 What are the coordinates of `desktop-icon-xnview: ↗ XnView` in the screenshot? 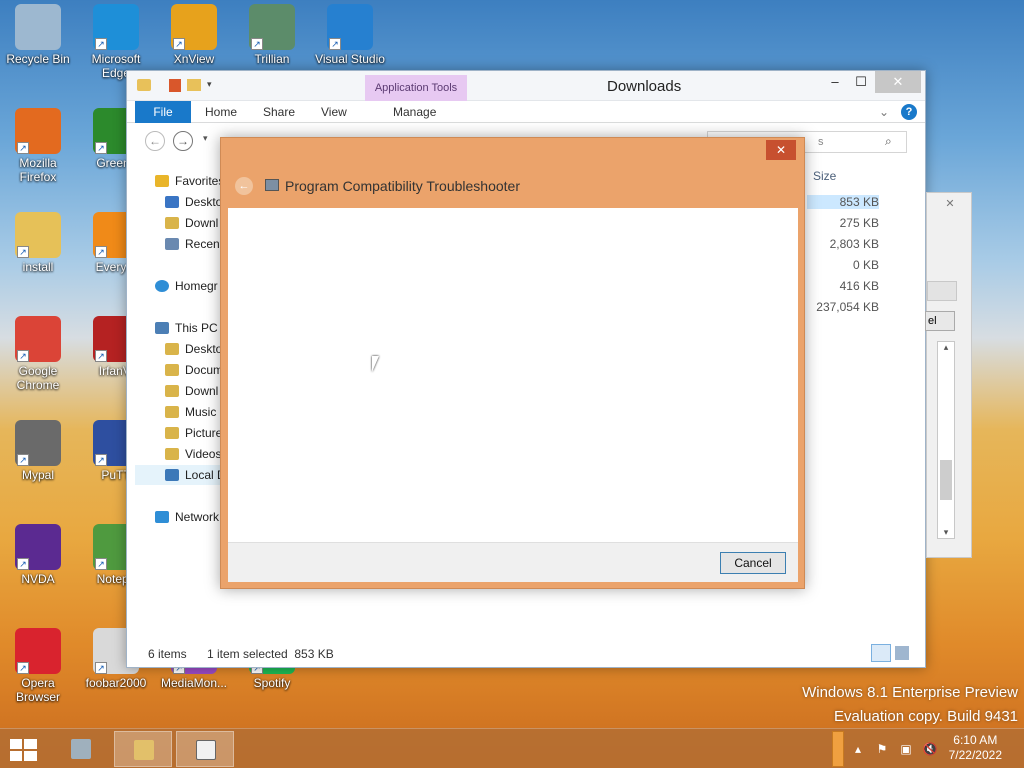 It's located at (194, 35).